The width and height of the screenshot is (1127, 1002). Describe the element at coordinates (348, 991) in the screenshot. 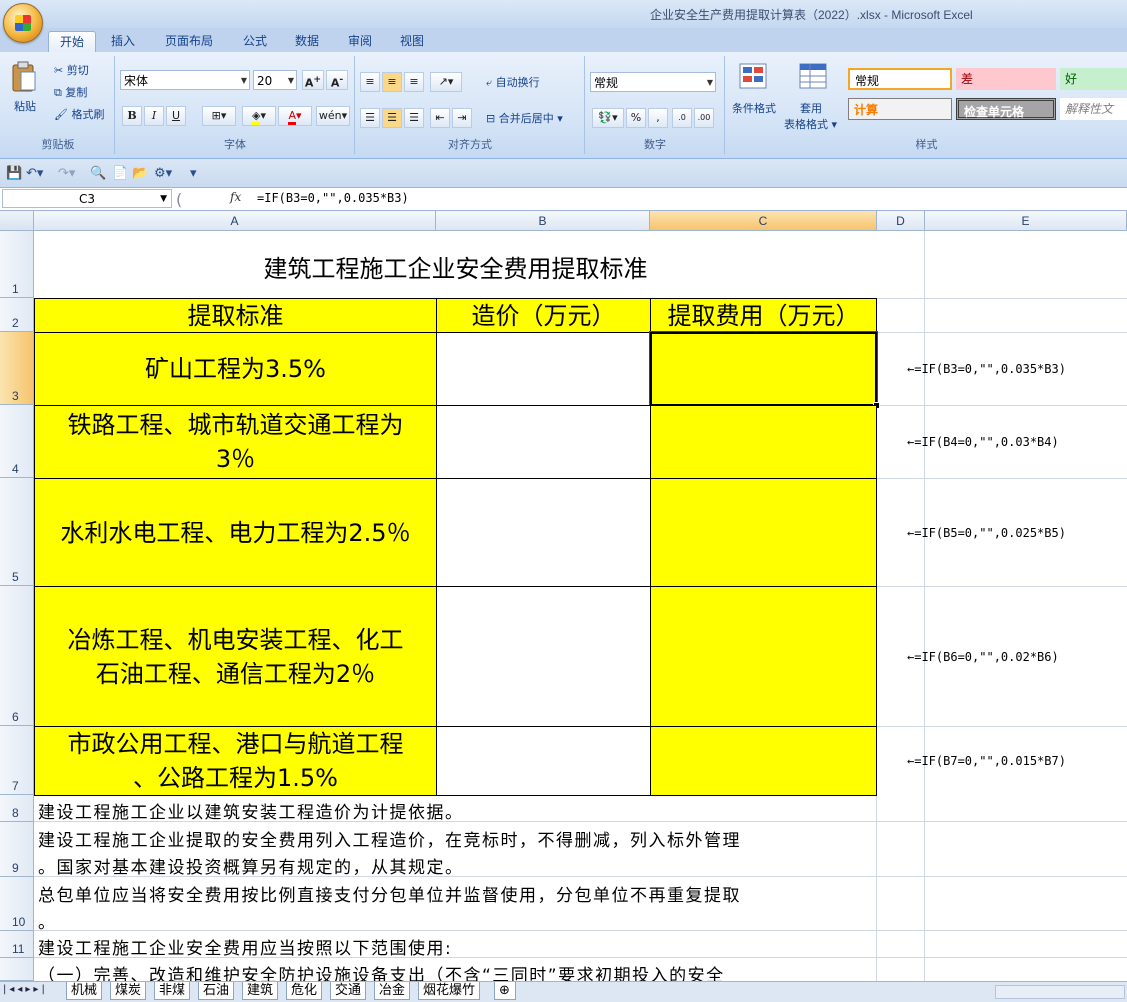

I see `sheet-tab: 交通` at that location.